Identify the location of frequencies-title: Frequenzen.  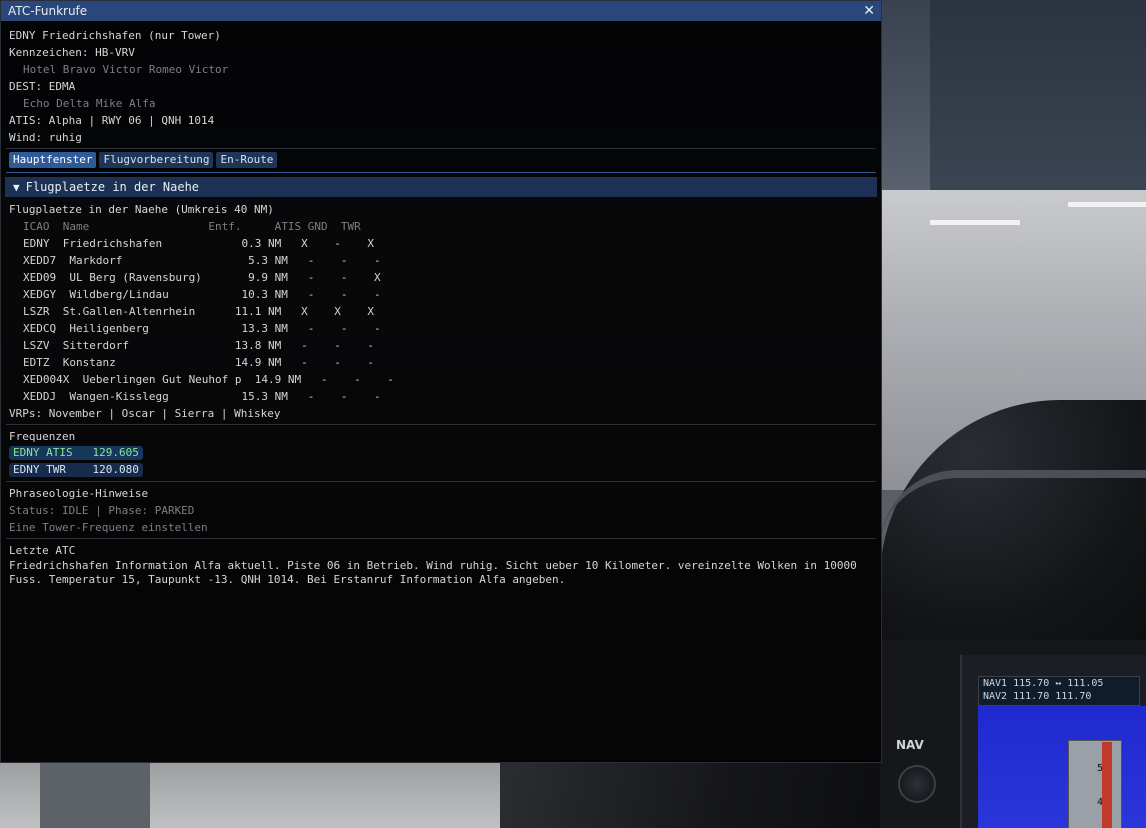
(42, 436).